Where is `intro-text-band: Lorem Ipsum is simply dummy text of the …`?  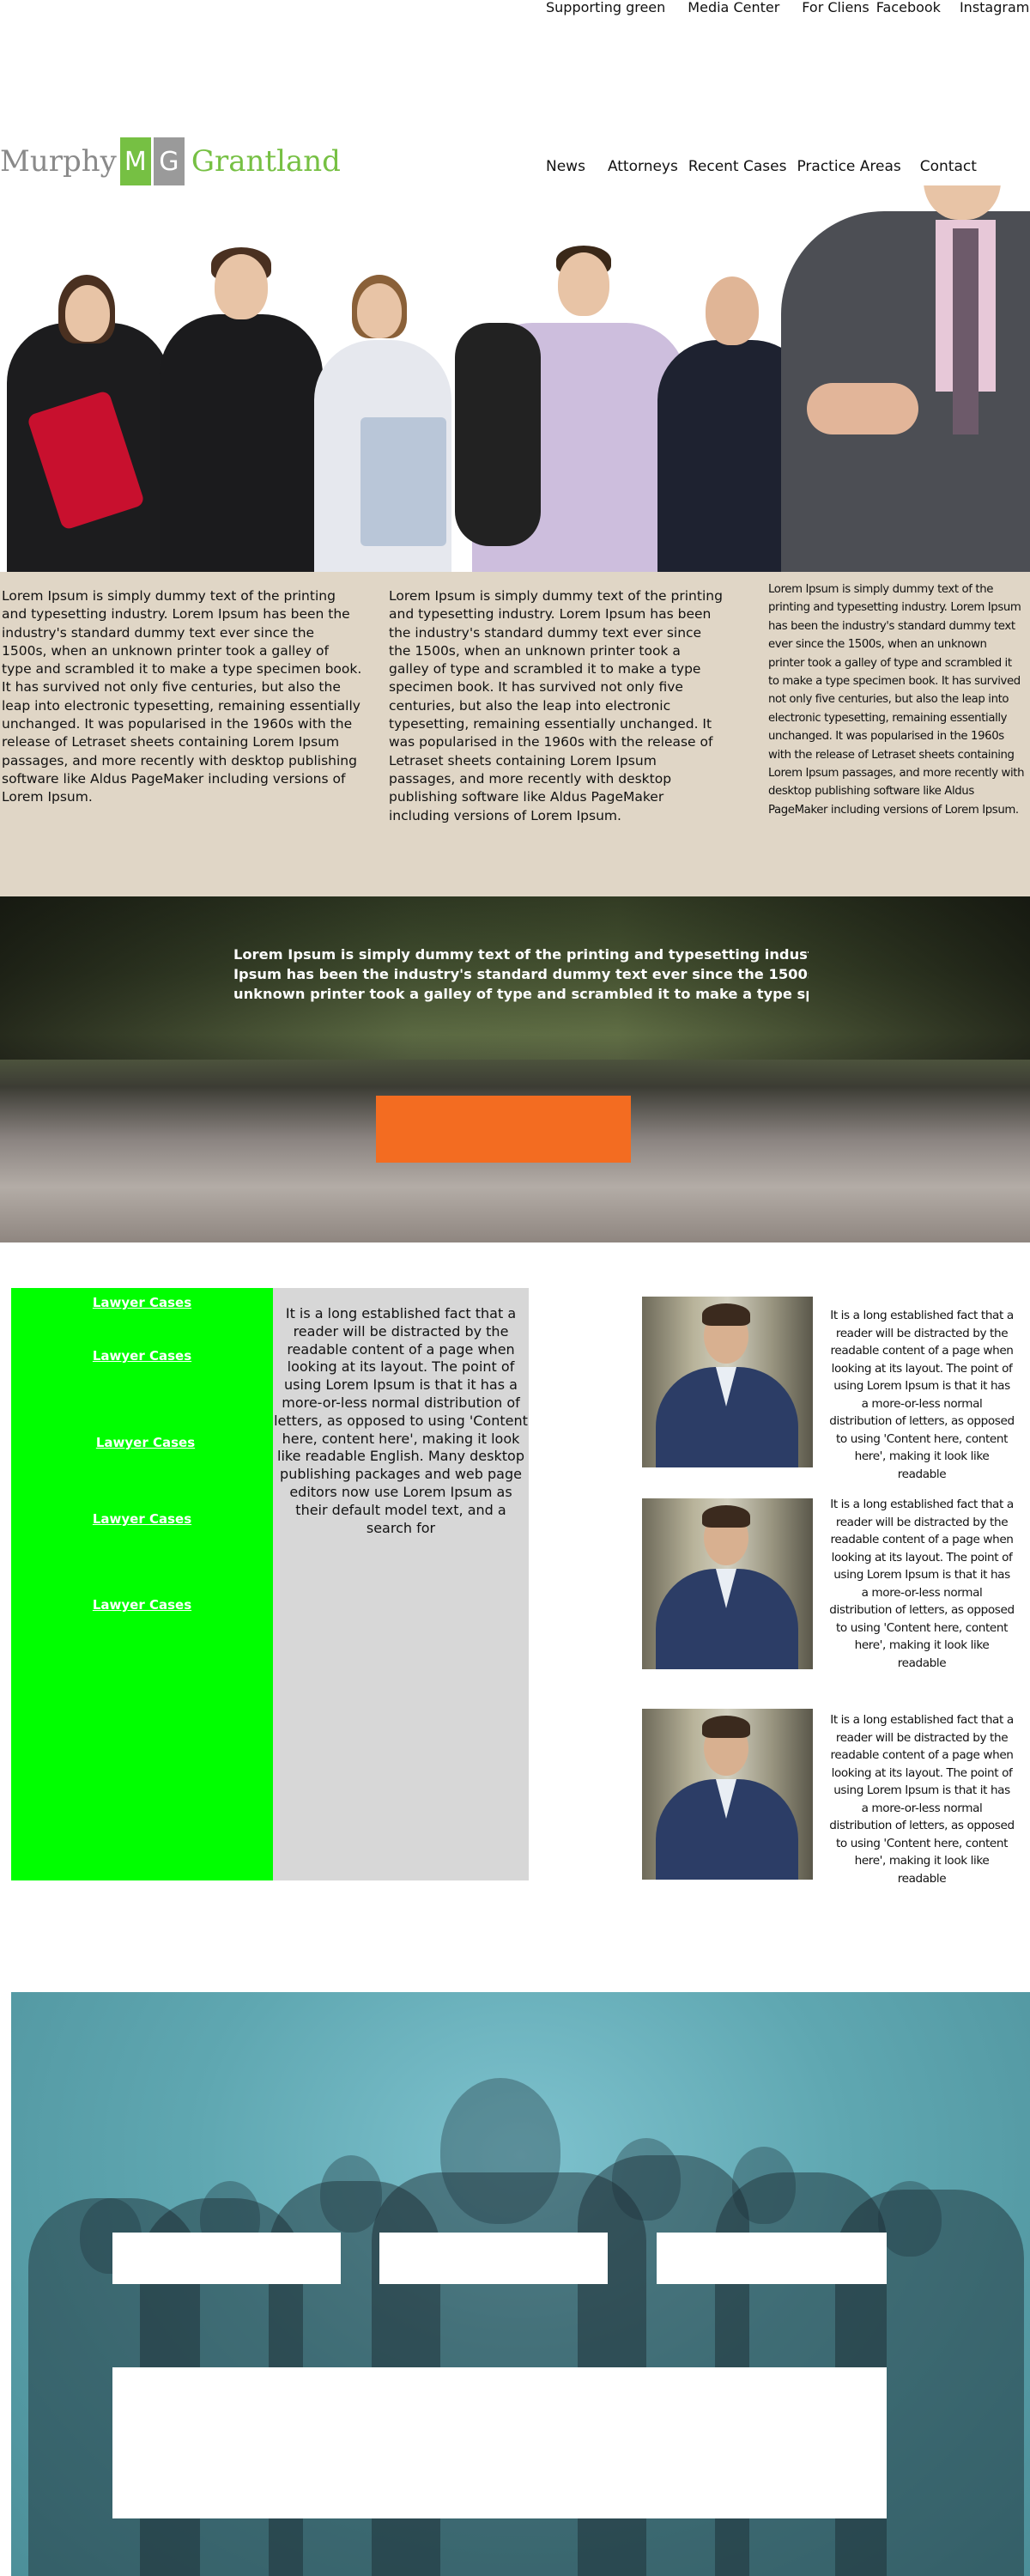 intro-text-band: Lorem Ipsum is simply dummy text of the … is located at coordinates (515, 734).